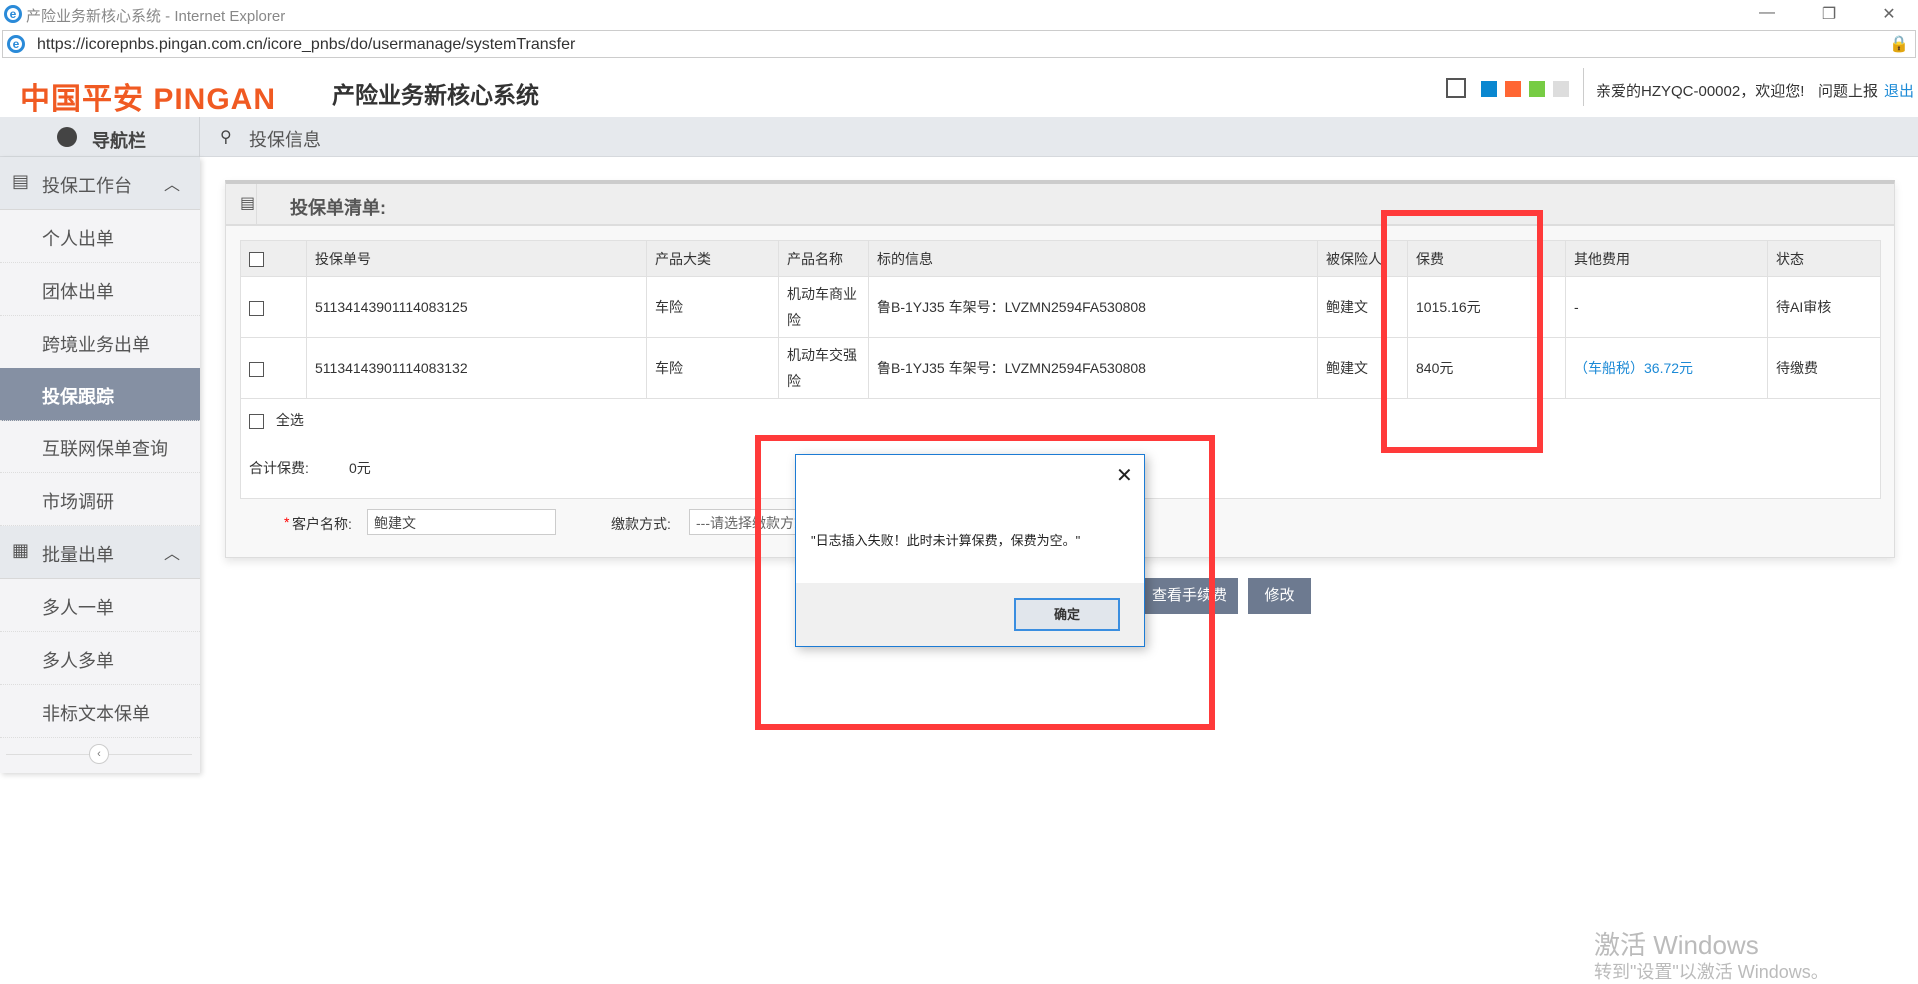  What do you see at coordinates (823, 258) in the screenshot?
I see `col-product: 产品名称` at bounding box center [823, 258].